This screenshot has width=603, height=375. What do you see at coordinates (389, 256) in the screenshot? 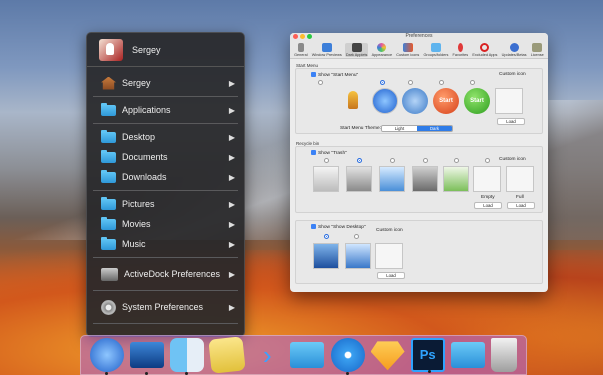
I see `custom-desktop-icon-well` at bounding box center [389, 256].